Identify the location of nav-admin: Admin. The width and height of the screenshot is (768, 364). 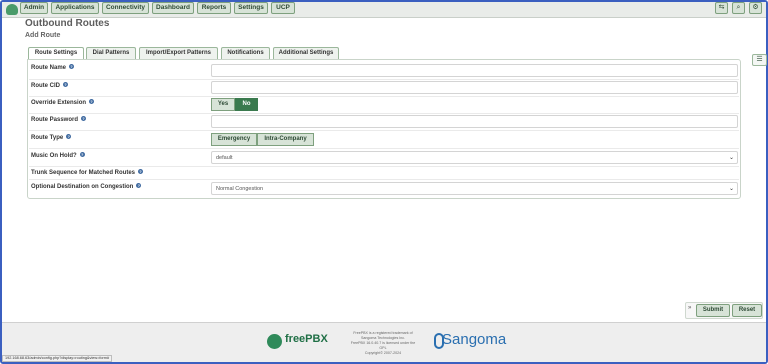
(34, 8).